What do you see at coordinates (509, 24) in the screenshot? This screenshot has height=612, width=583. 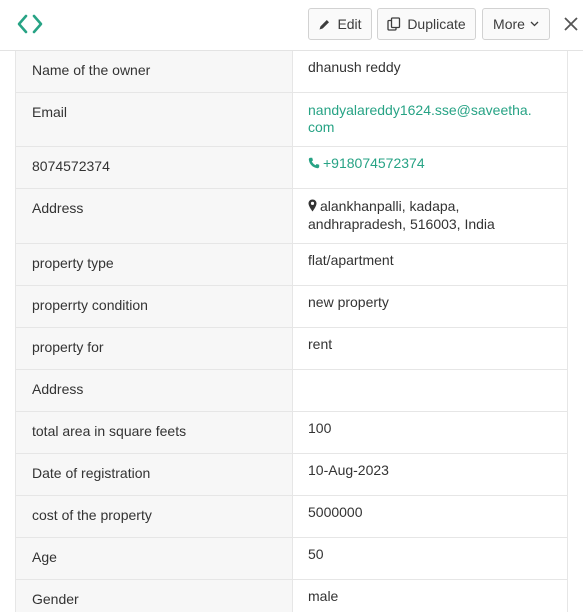 I see `more-button-label: More` at bounding box center [509, 24].